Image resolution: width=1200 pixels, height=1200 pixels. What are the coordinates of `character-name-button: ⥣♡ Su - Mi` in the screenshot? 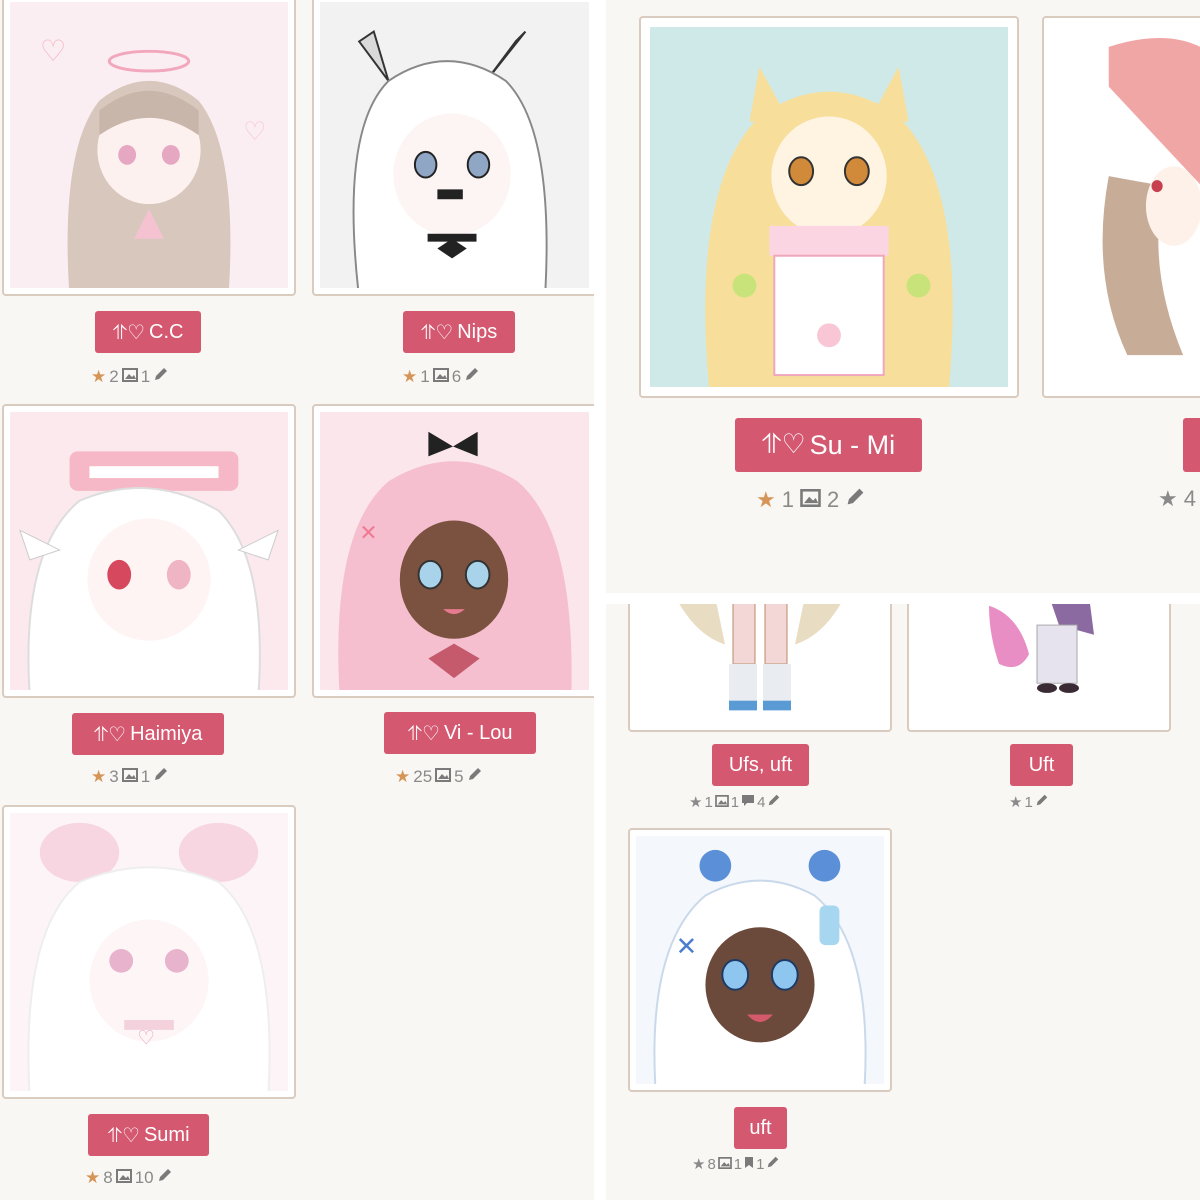 It's located at (828, 445).